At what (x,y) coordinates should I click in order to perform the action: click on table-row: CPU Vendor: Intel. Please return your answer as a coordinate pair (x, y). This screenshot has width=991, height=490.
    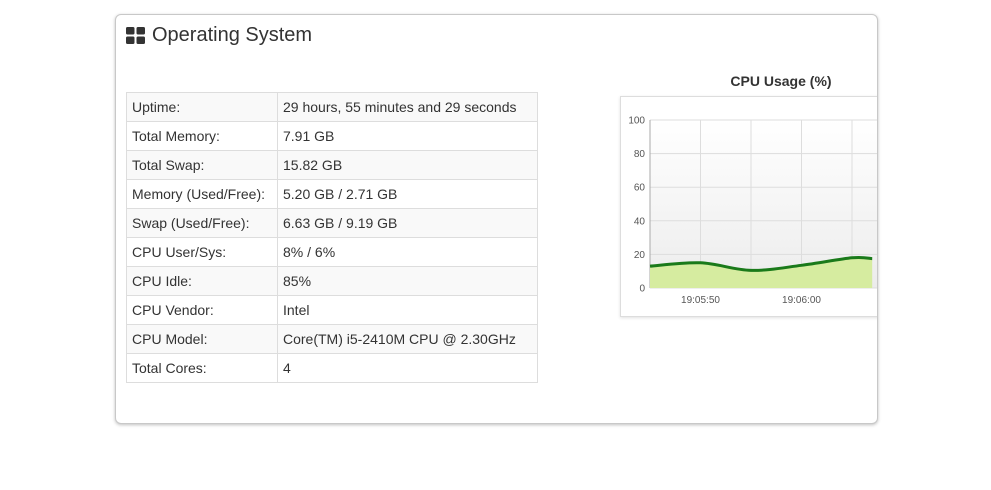
    Looking at the image, I should click on (332, 310).